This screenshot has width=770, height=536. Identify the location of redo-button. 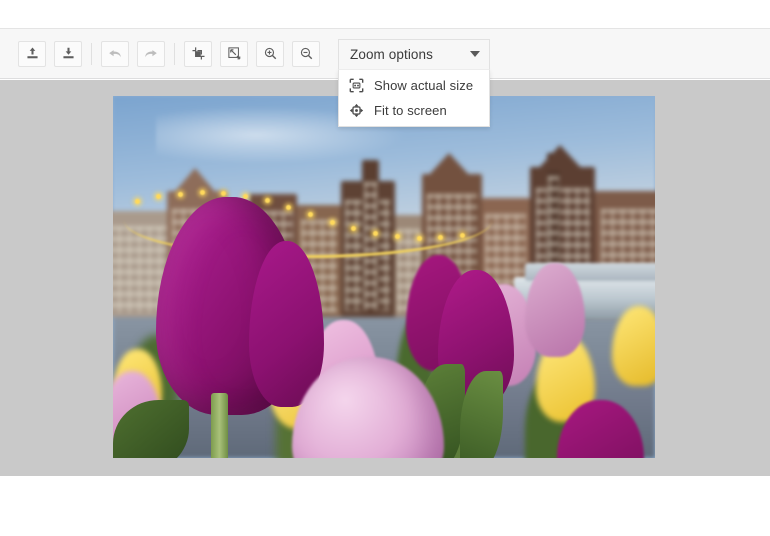
(151, 53).